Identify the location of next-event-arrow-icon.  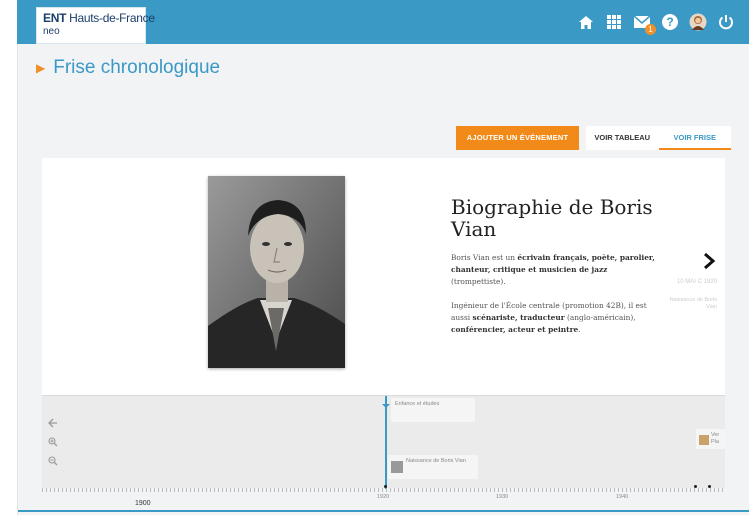
(709, 261).